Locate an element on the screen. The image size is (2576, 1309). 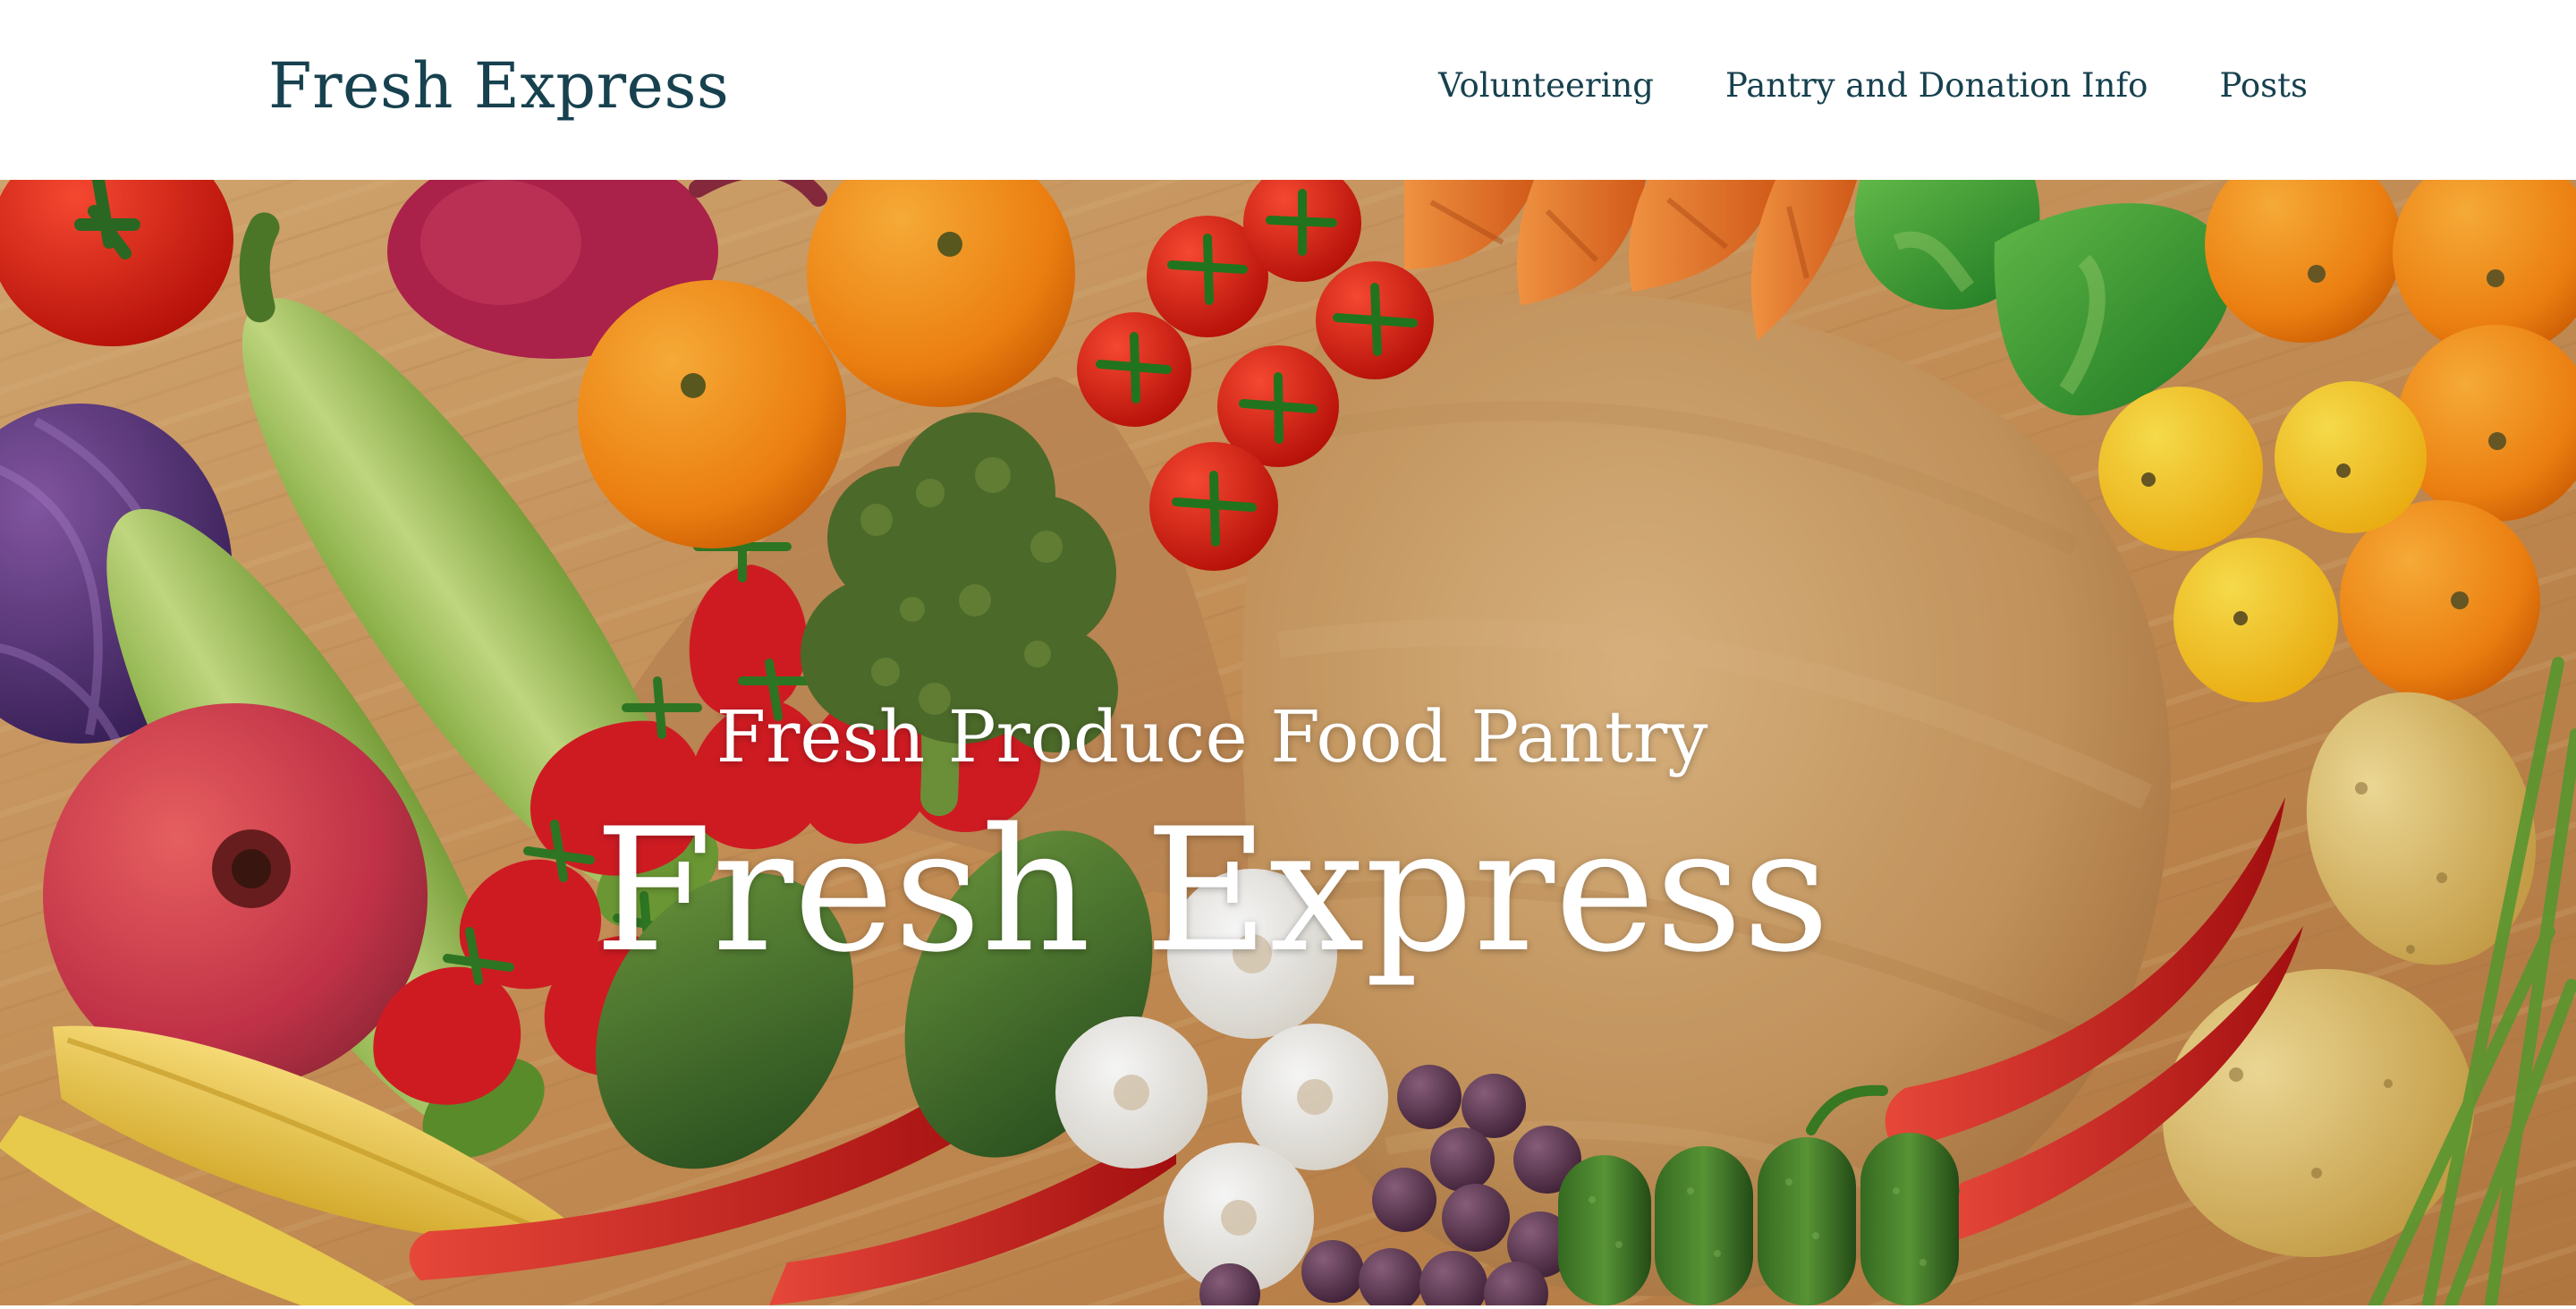
nav-link-pantry-donation-info: Pantry and Donation Info is located at coordinates (1936, 86).